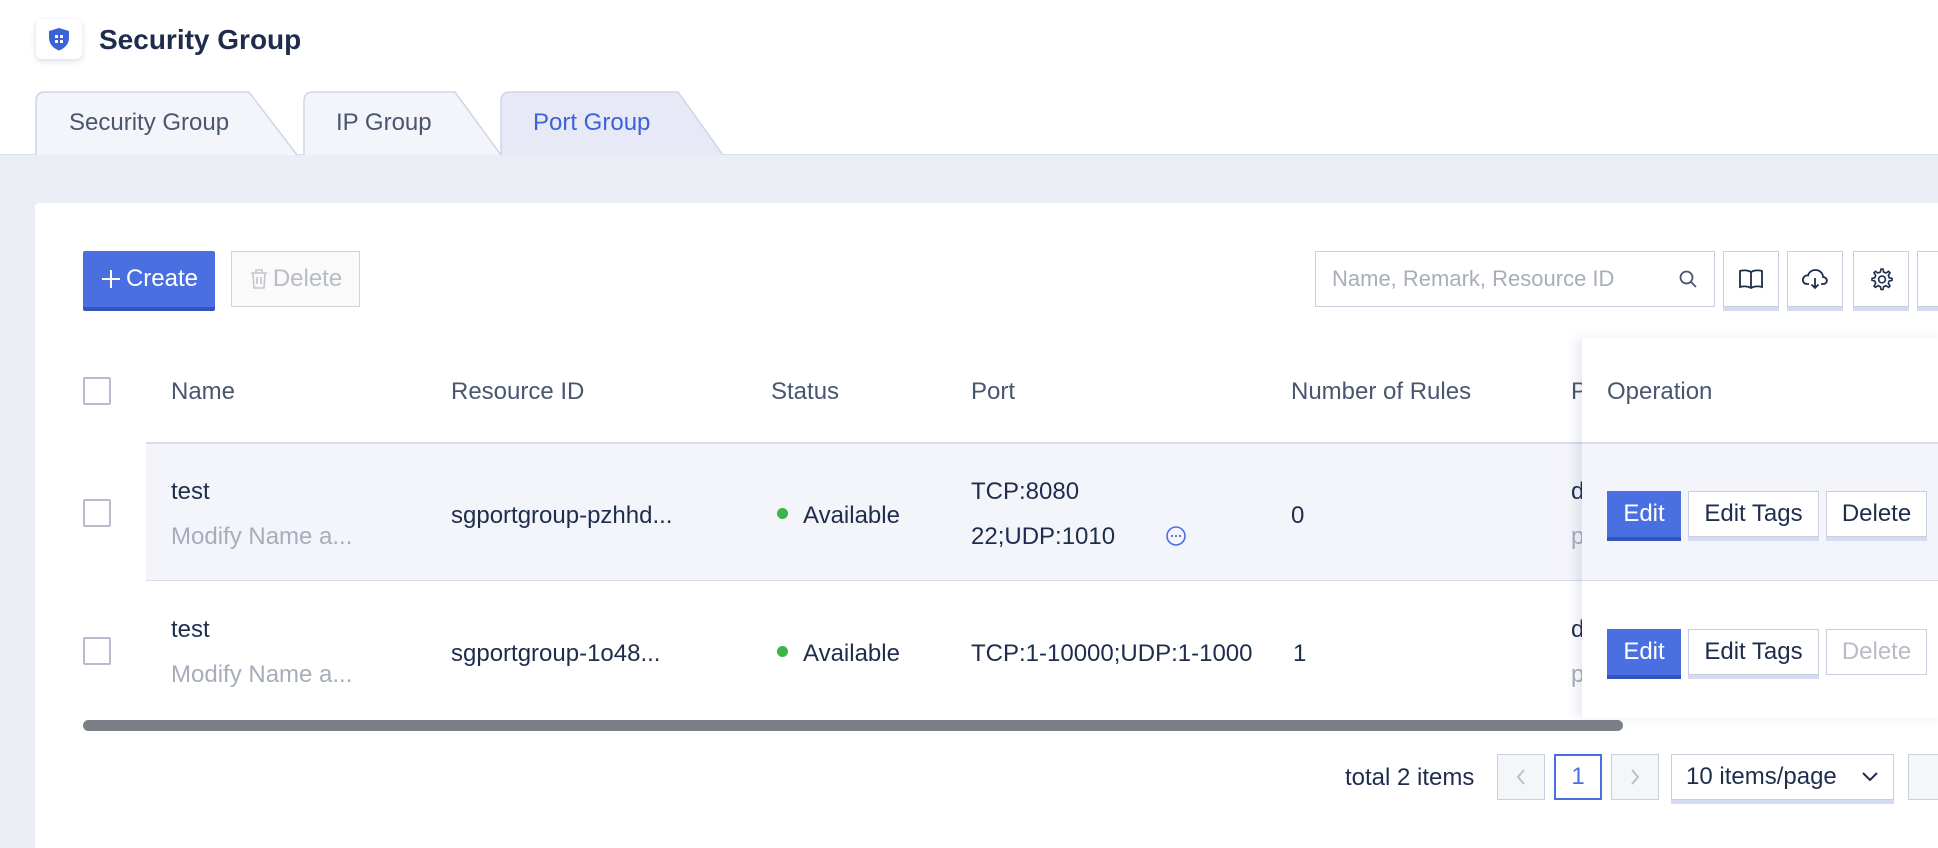  Describe the element at coordinates (384, 122) in the screenshot. I see `tab-label: IP Group` at that location.